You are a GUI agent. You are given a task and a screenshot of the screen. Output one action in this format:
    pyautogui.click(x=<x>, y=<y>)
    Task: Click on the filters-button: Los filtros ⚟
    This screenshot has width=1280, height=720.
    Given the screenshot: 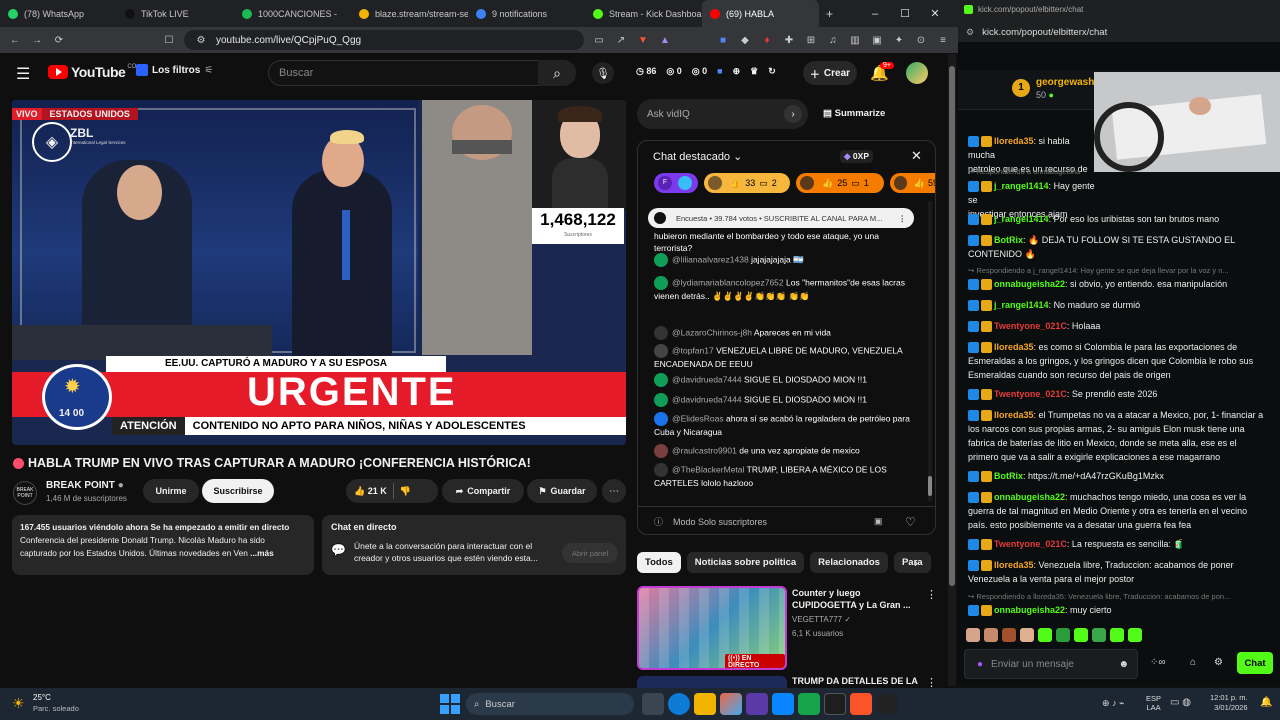 What is the action you would take?
    pyautogui.click(x=174, y=70)
    